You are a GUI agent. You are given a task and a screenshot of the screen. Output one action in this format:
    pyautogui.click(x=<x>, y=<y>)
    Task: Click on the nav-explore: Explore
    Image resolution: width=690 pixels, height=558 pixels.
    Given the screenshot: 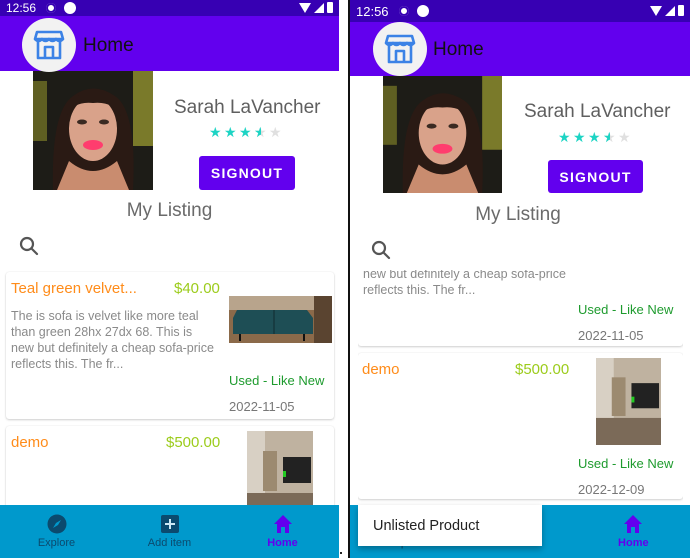 What is the action you would take?
    pyautogui.click(x=56, y=531)
    